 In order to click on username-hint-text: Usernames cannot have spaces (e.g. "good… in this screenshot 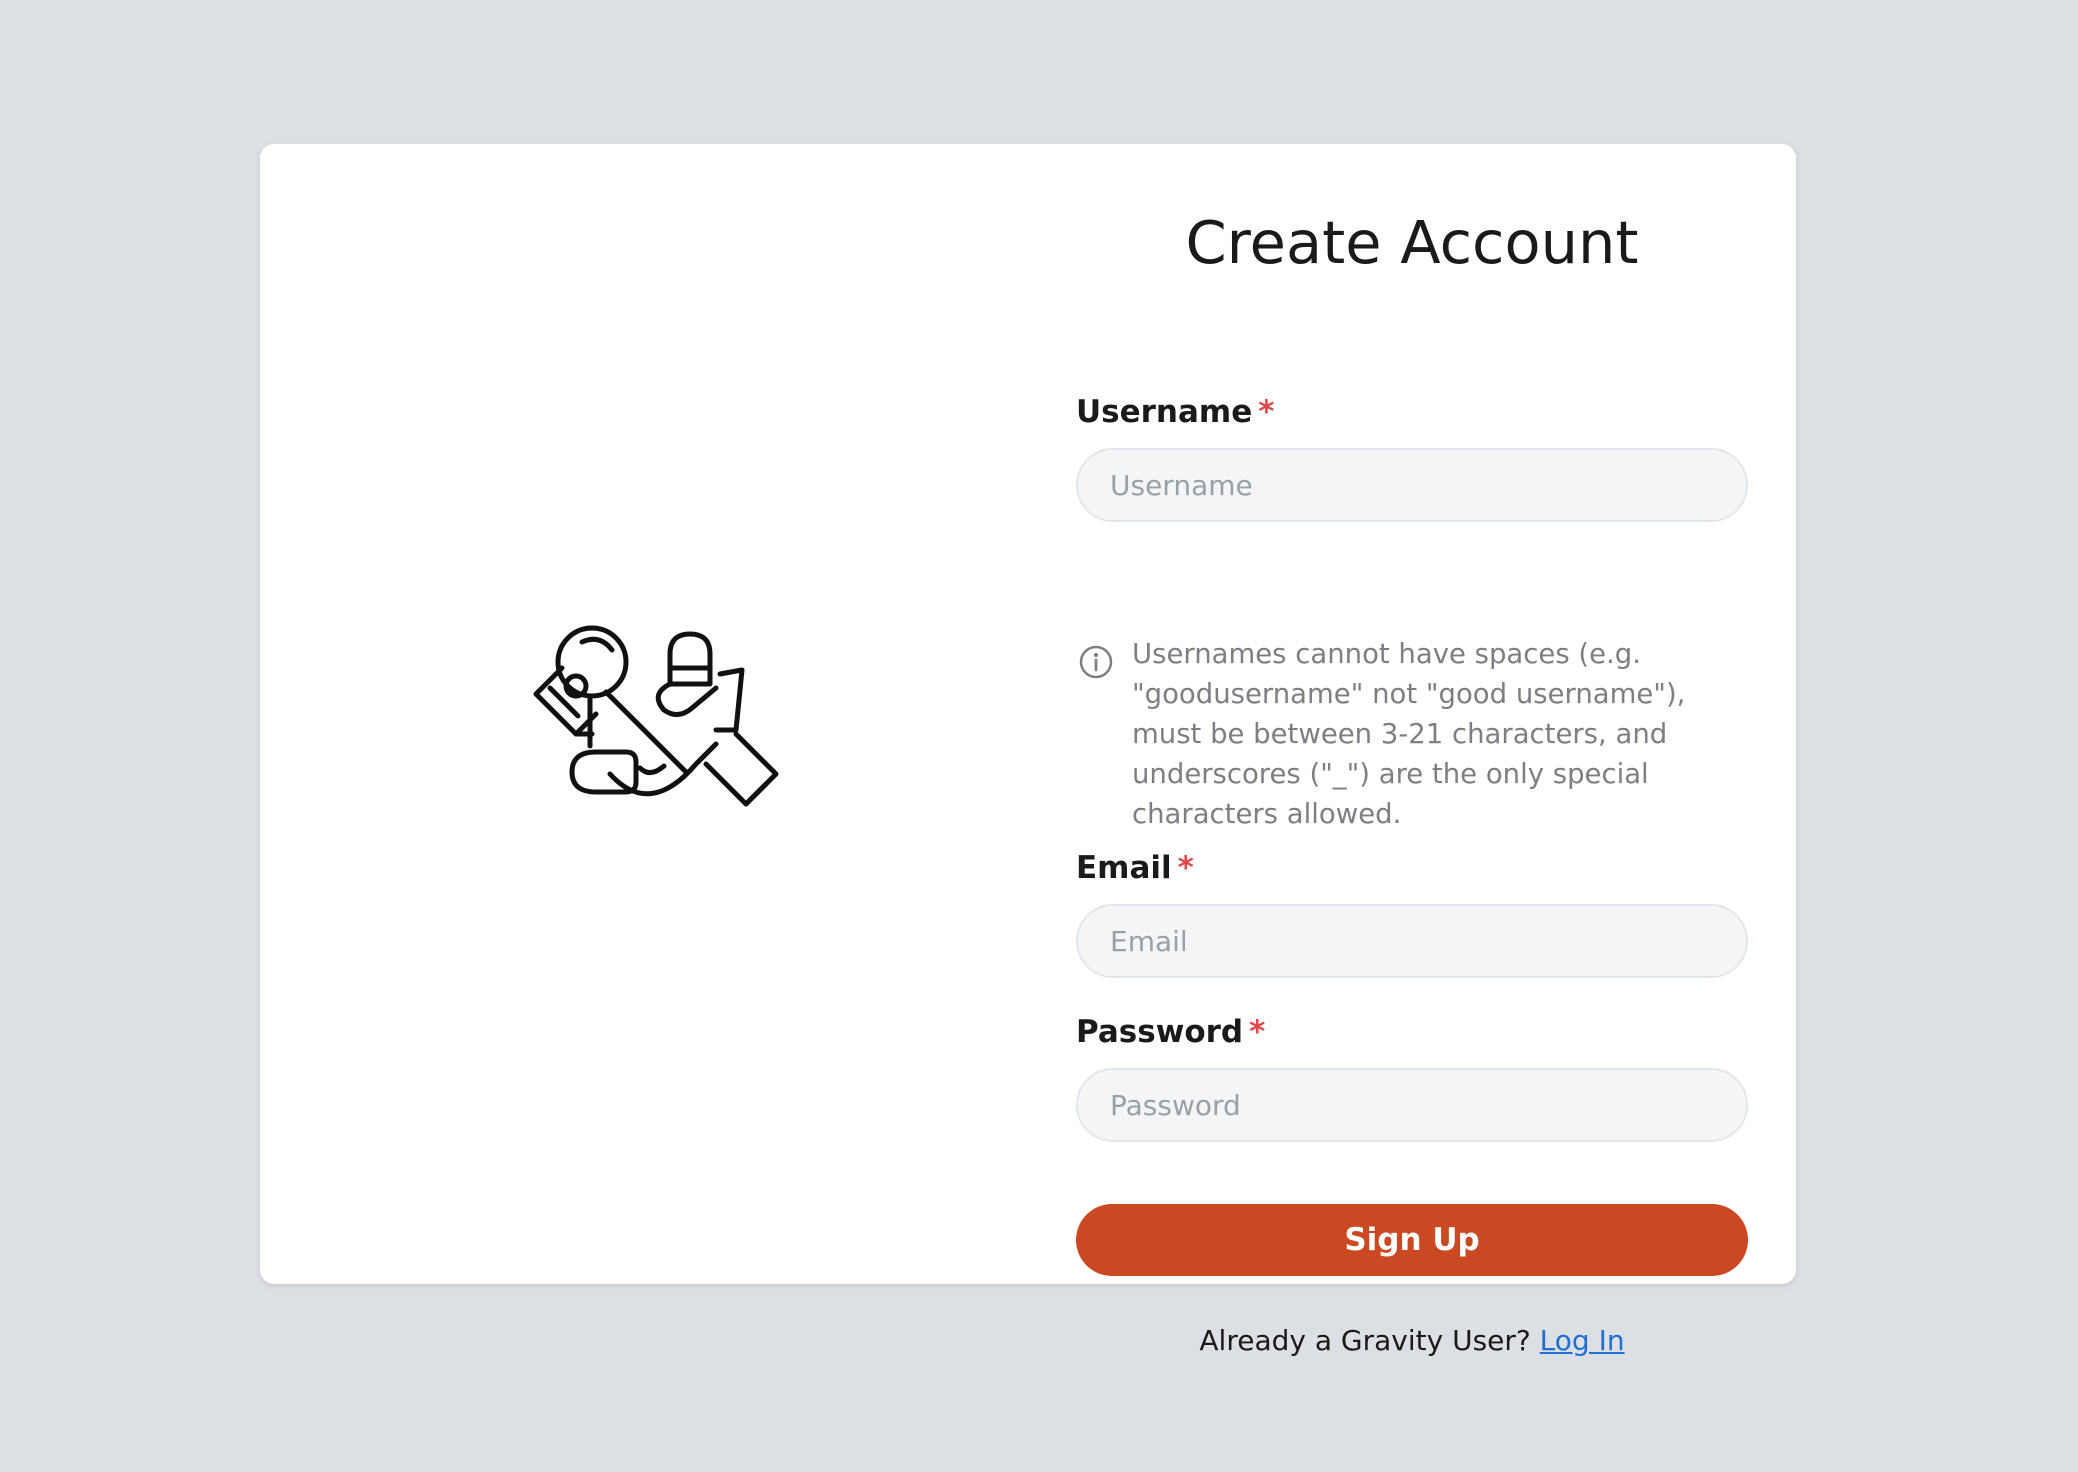, I will do `click(1409, 734)`.